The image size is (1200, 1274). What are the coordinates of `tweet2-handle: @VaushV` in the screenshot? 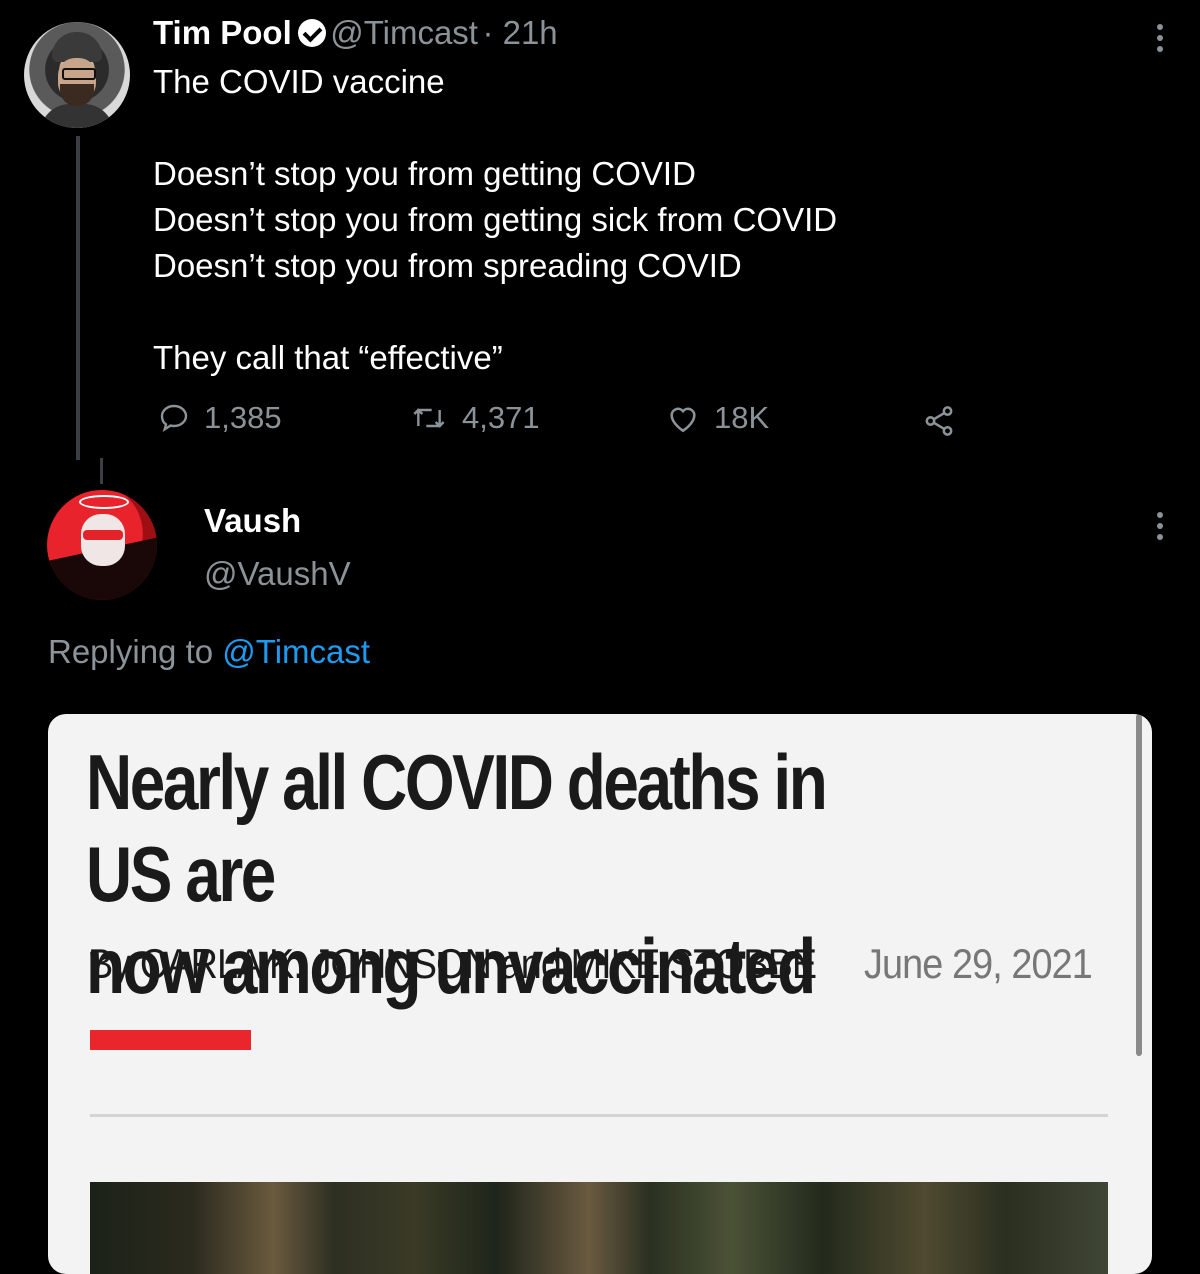 It's located at (277, 574).